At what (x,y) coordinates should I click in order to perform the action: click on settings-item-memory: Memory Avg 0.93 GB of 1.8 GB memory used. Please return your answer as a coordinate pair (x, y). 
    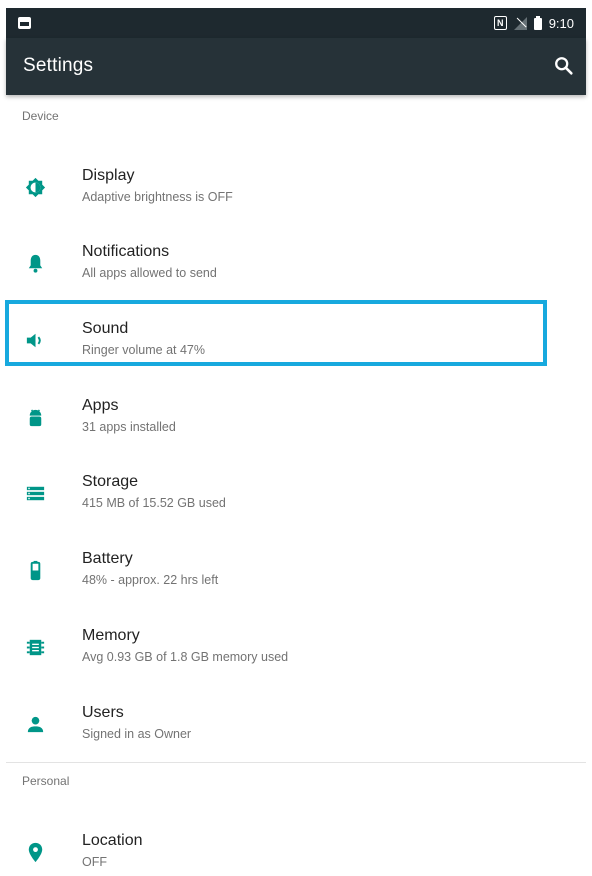
    Looking at the image, I should click on (296, 648).